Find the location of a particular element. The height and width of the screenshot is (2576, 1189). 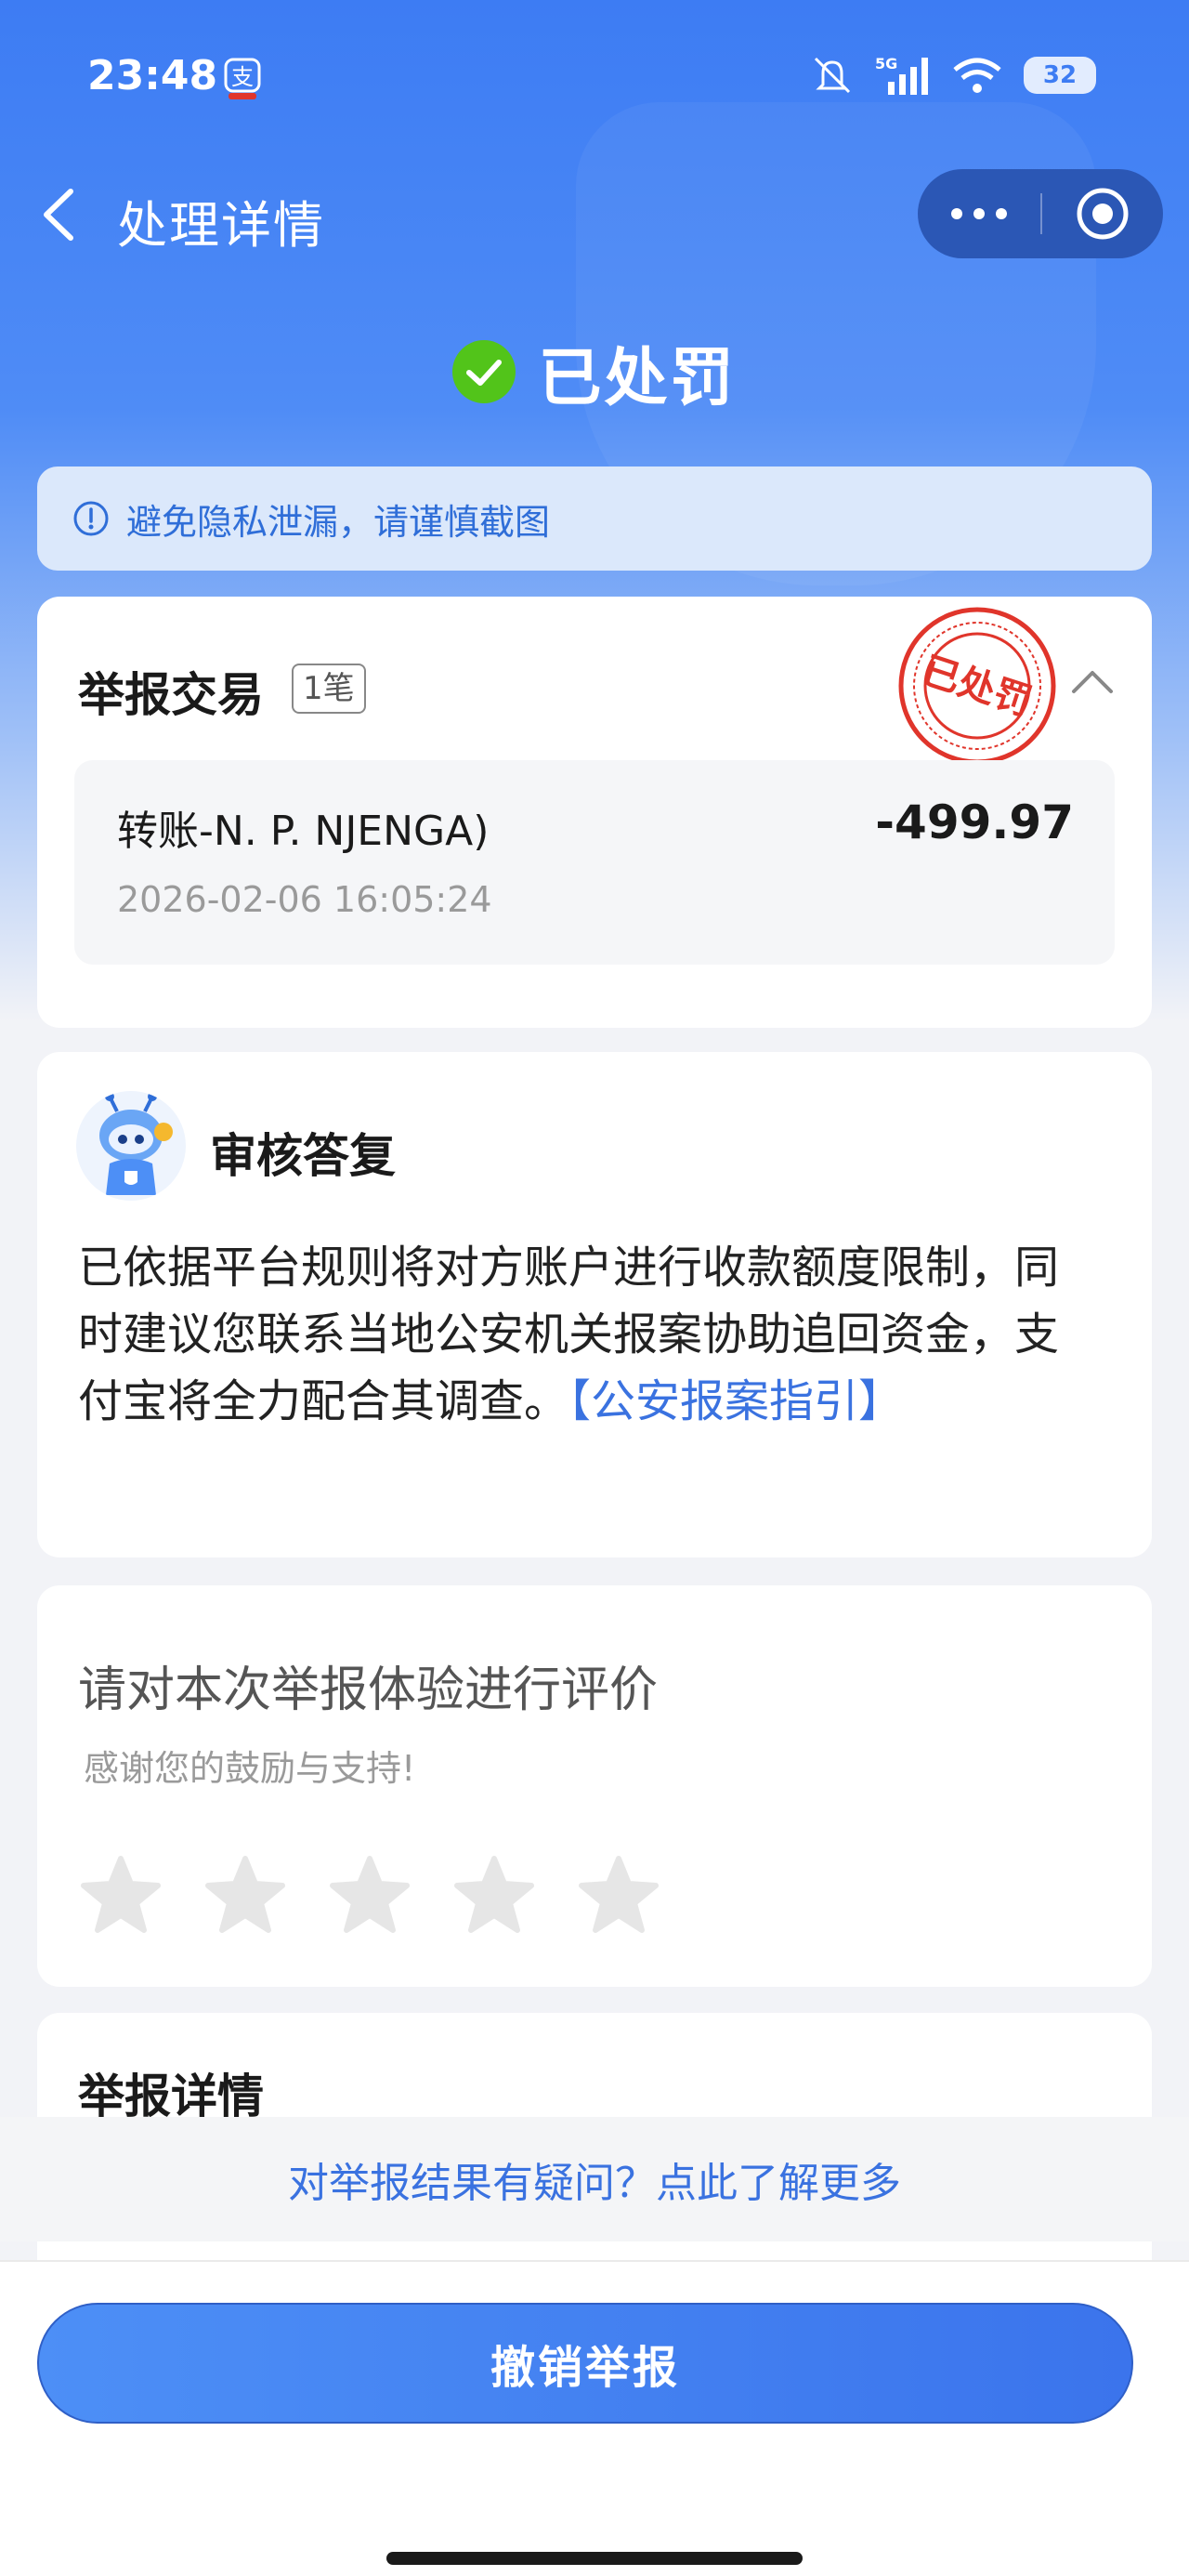

svg-text: 支 is located at coordinates (243, 77).